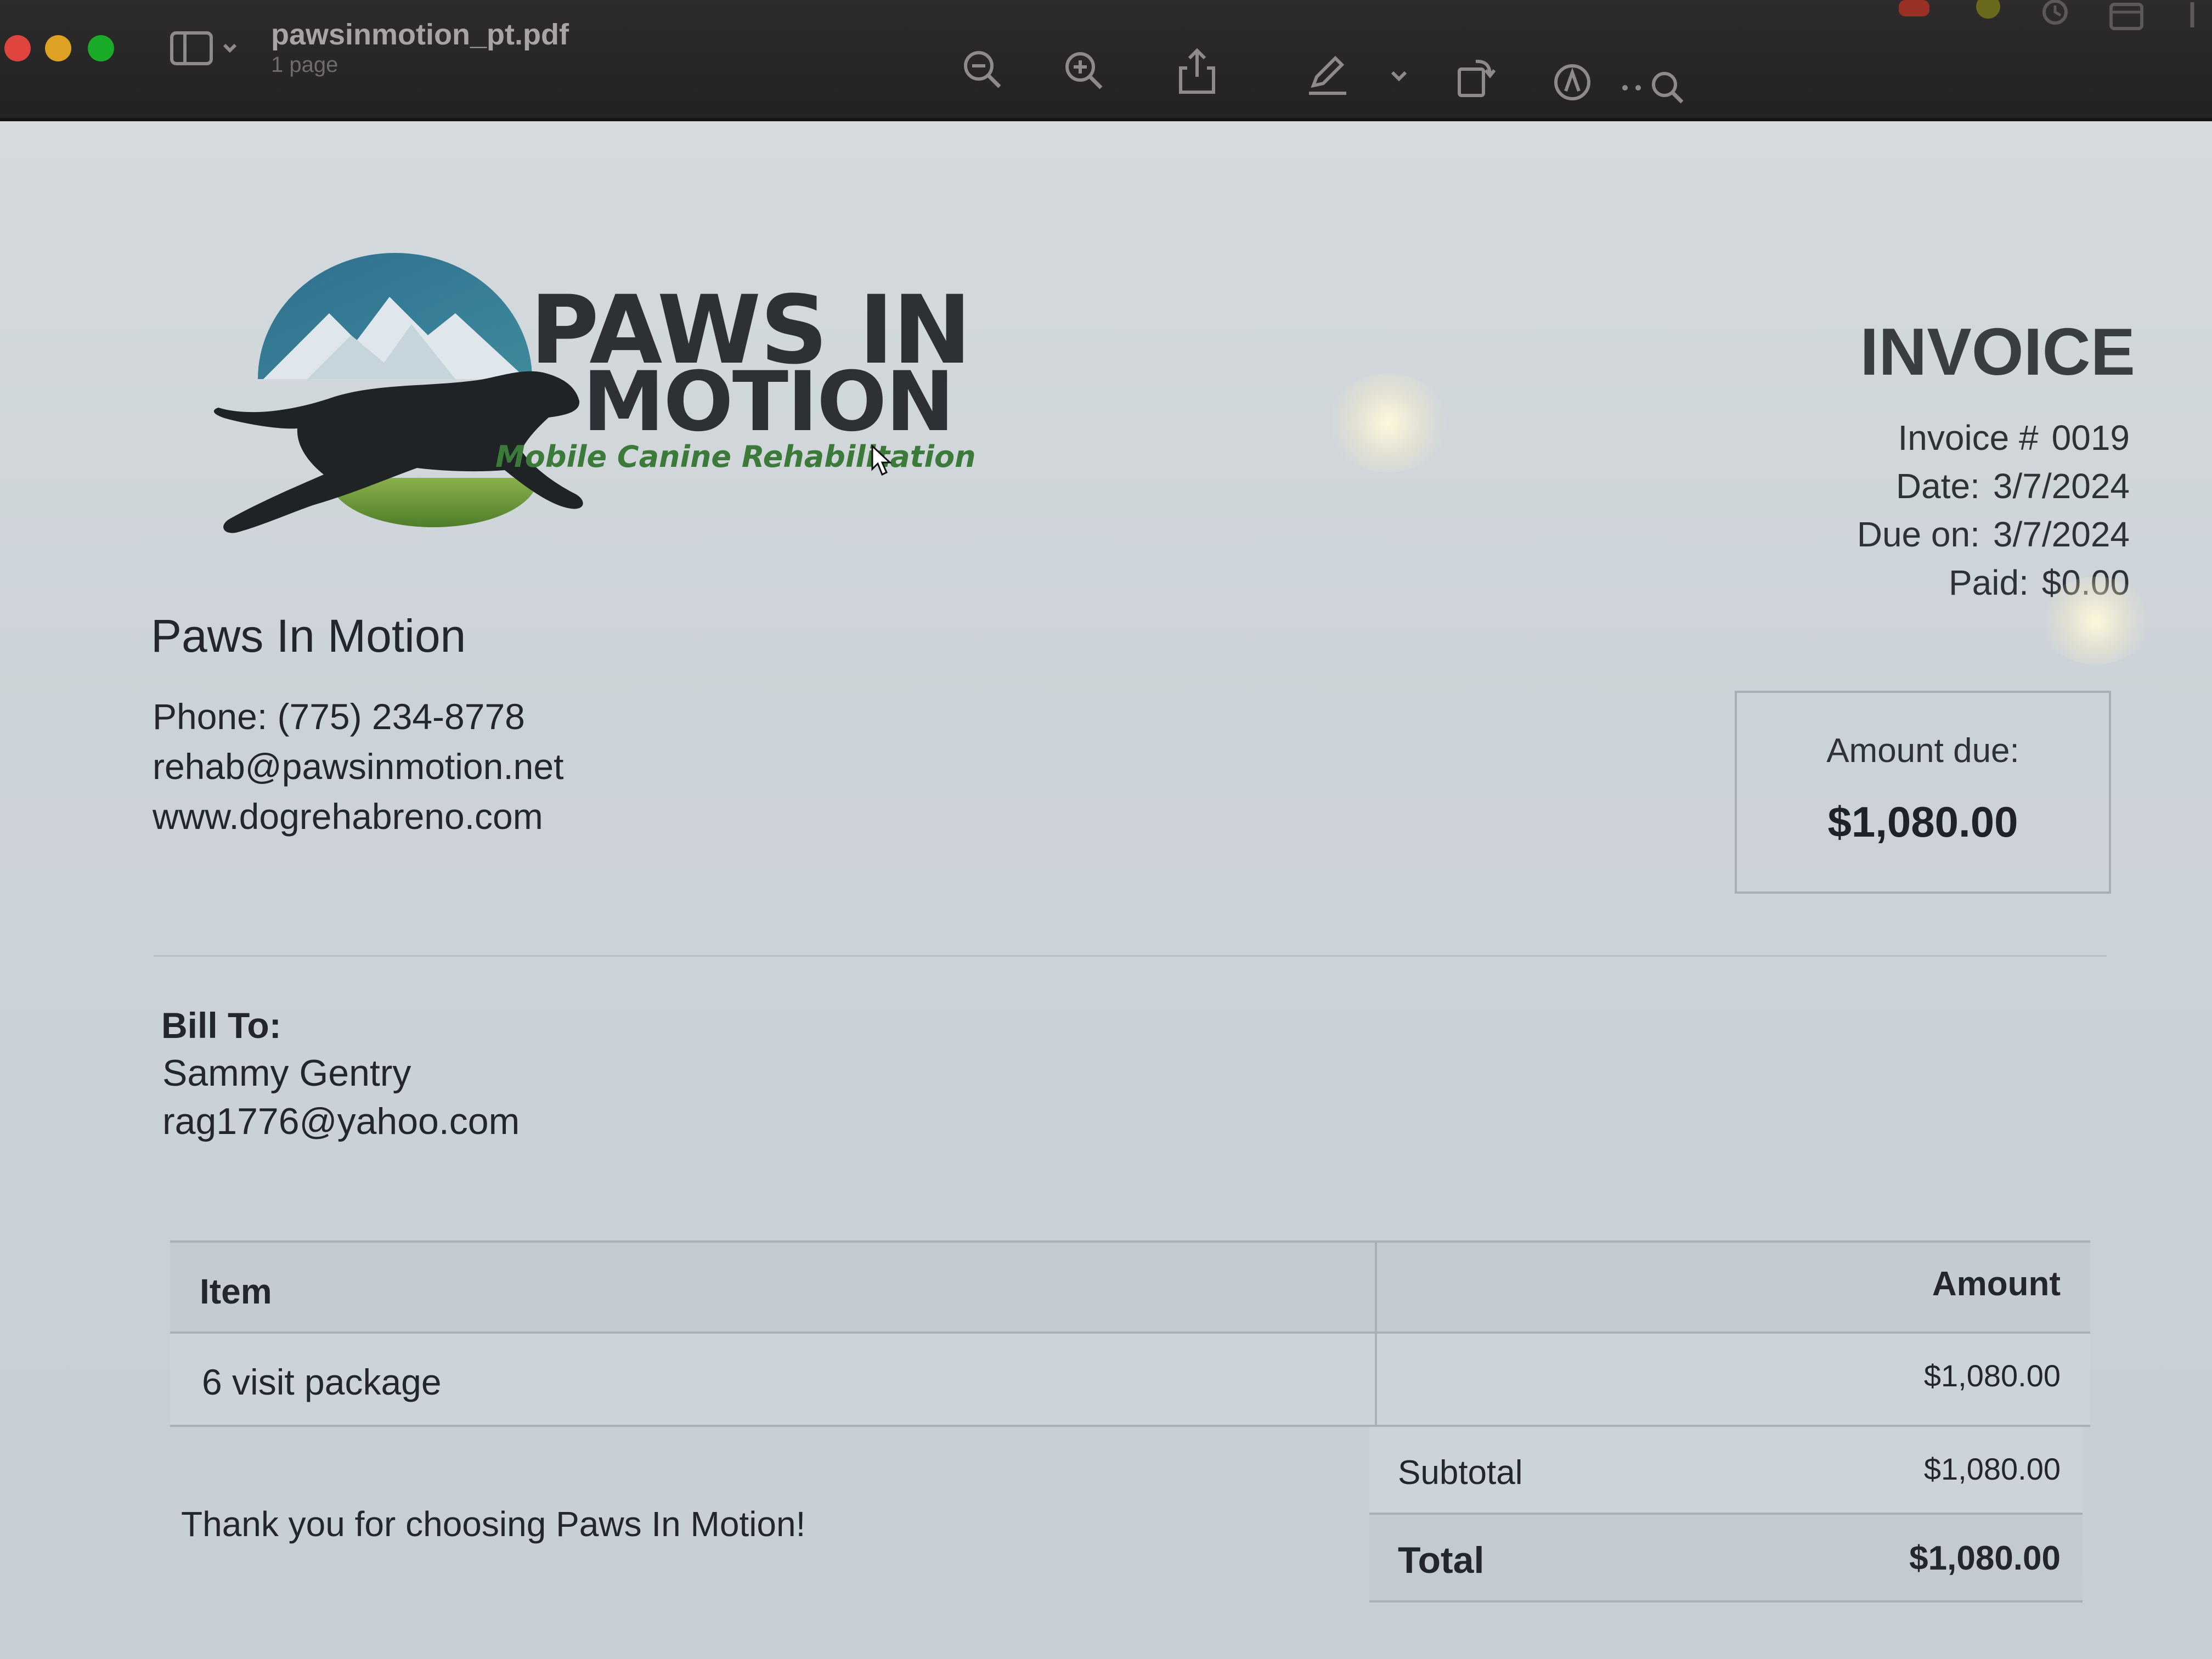  Describe the element at coordinates (493, 1524) in the screenshot. I see `thank-you-note: Thank you for choosing Paws In Motion!` at that location.